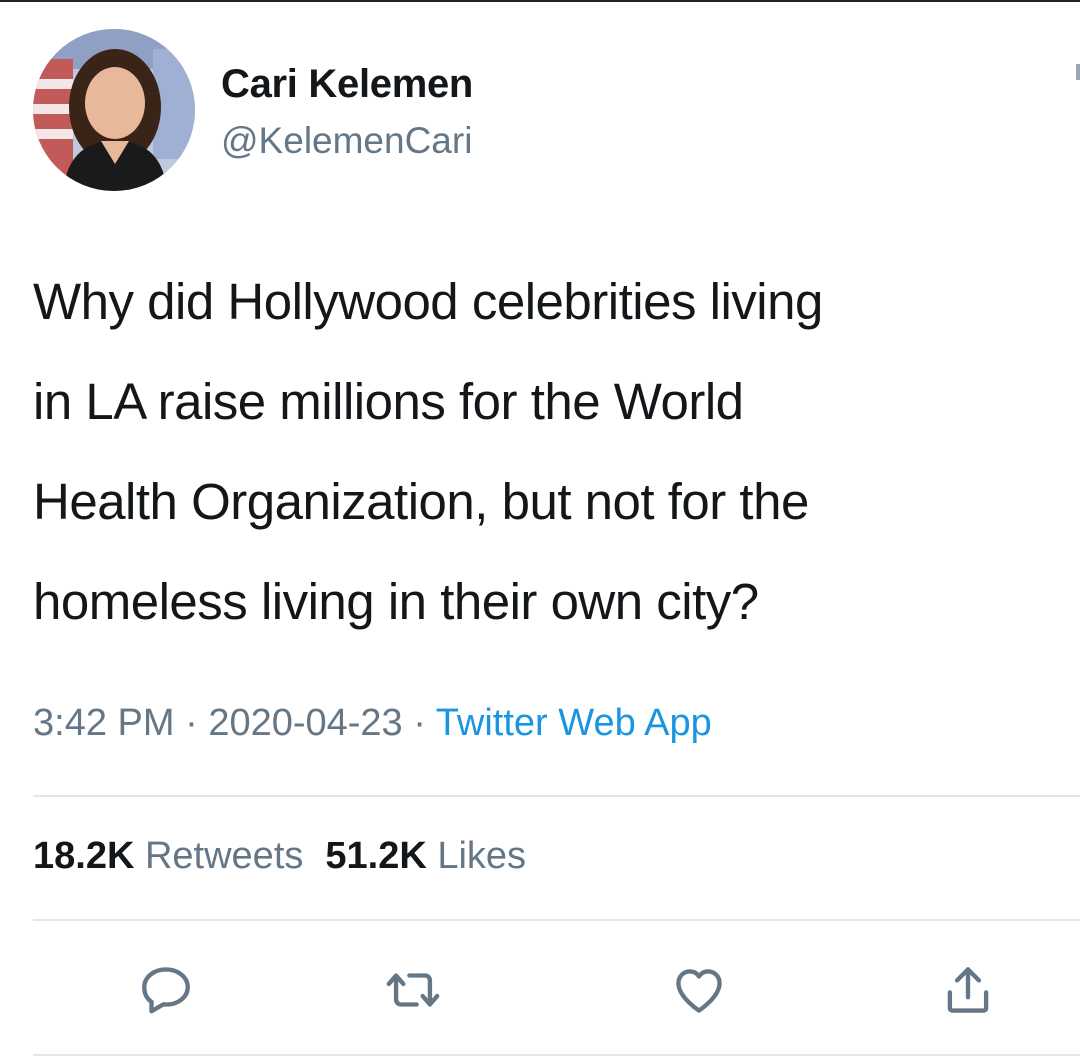 The width and height of the screenshot is (1080, 1056). What do you see at coordinates (540, 990) in the screenshot?
I see `action-bar` at bounding box center [540, 990].